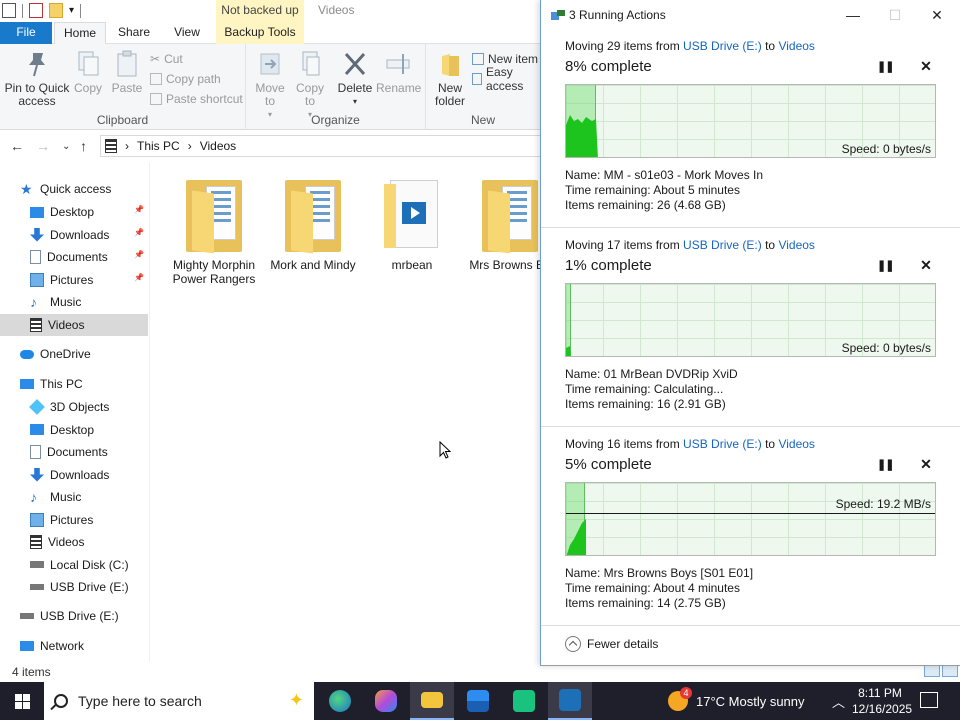  I want to click on tab-file: File, so click(26, 33).